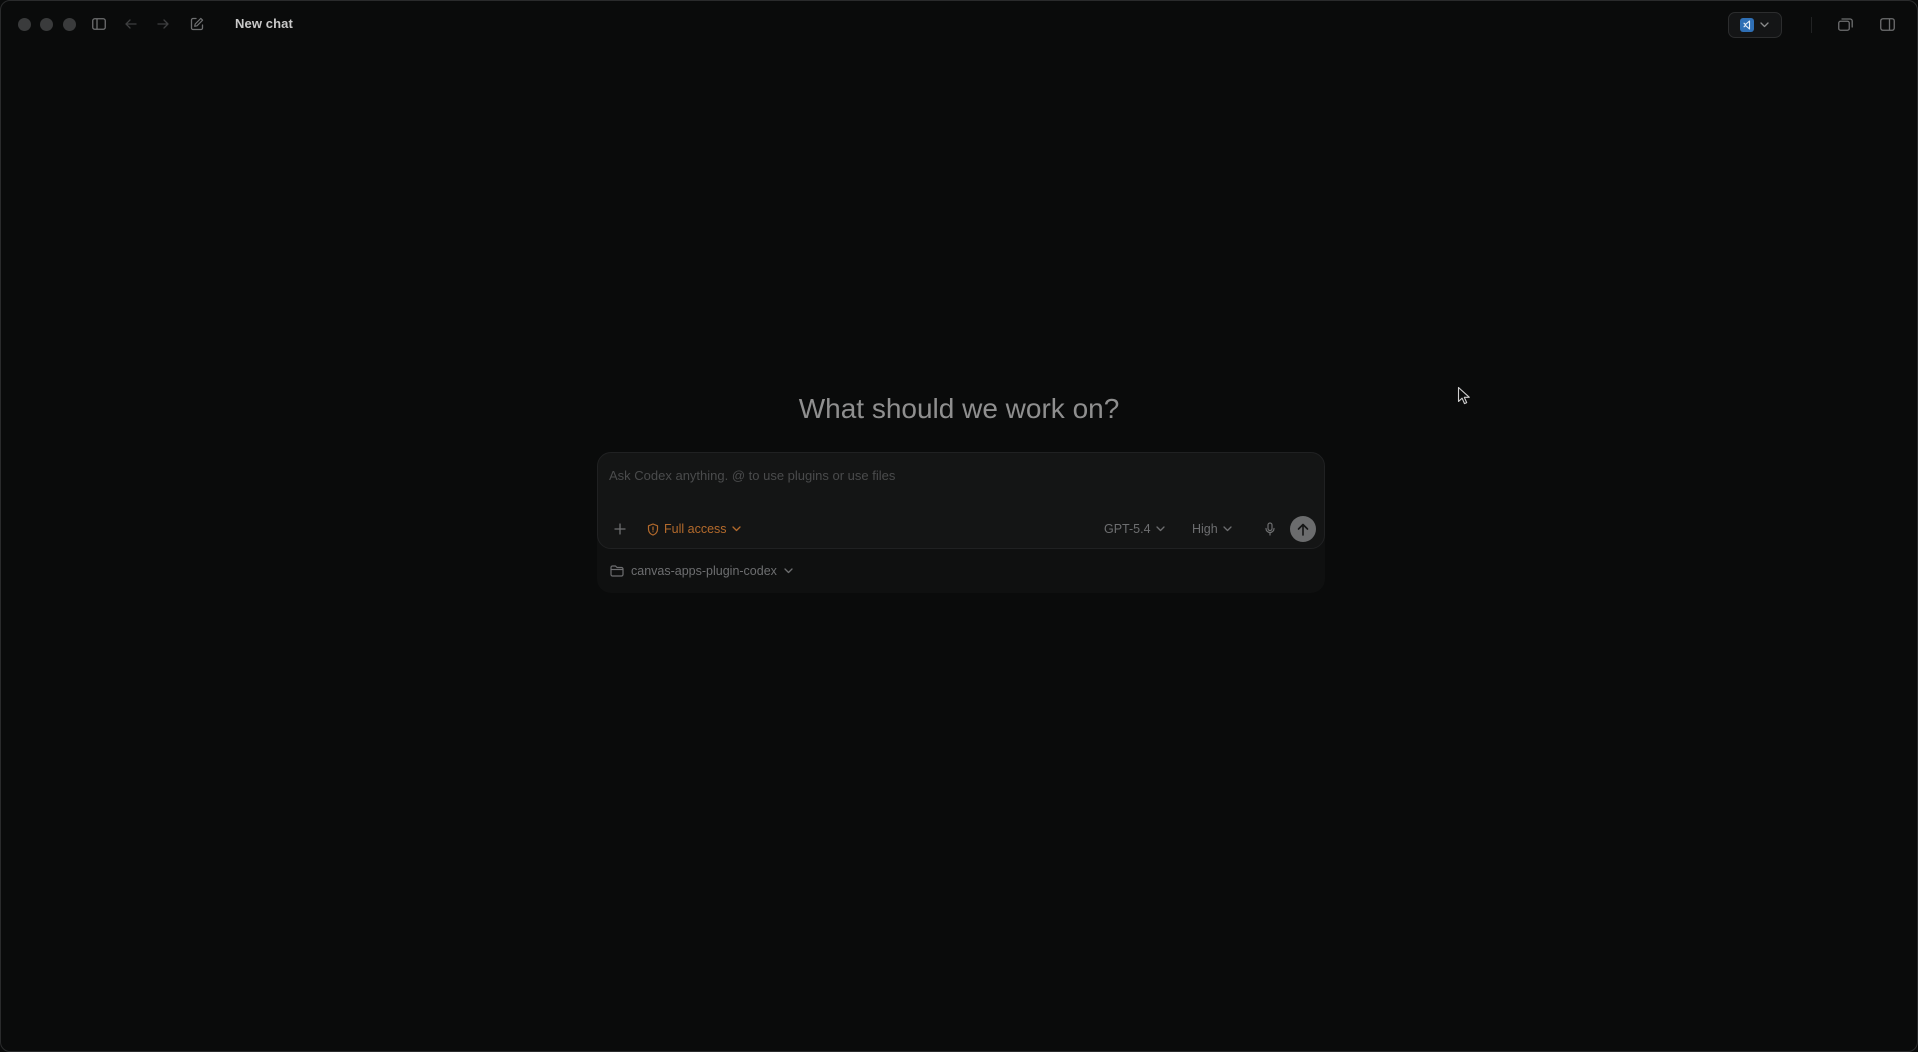 This screenshot has height=1052, width=1918. Describe the element at coordinates (24, 24) in the screenshot. I see `close-window-button` at that location.